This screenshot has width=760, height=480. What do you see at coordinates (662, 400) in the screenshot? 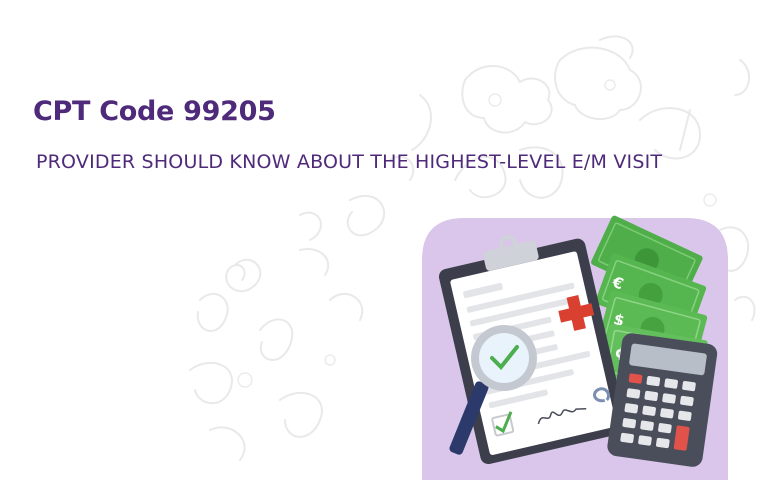
I see `calculator-icon` at bounding box center [662, 400].